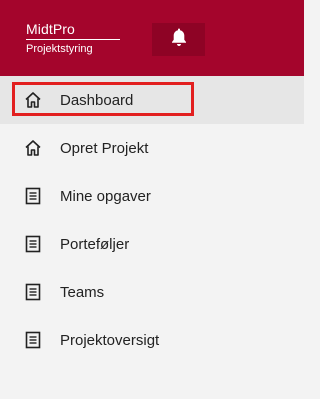  I want to click on sidebar-item-label: Porteføljer, so click(95, 244).